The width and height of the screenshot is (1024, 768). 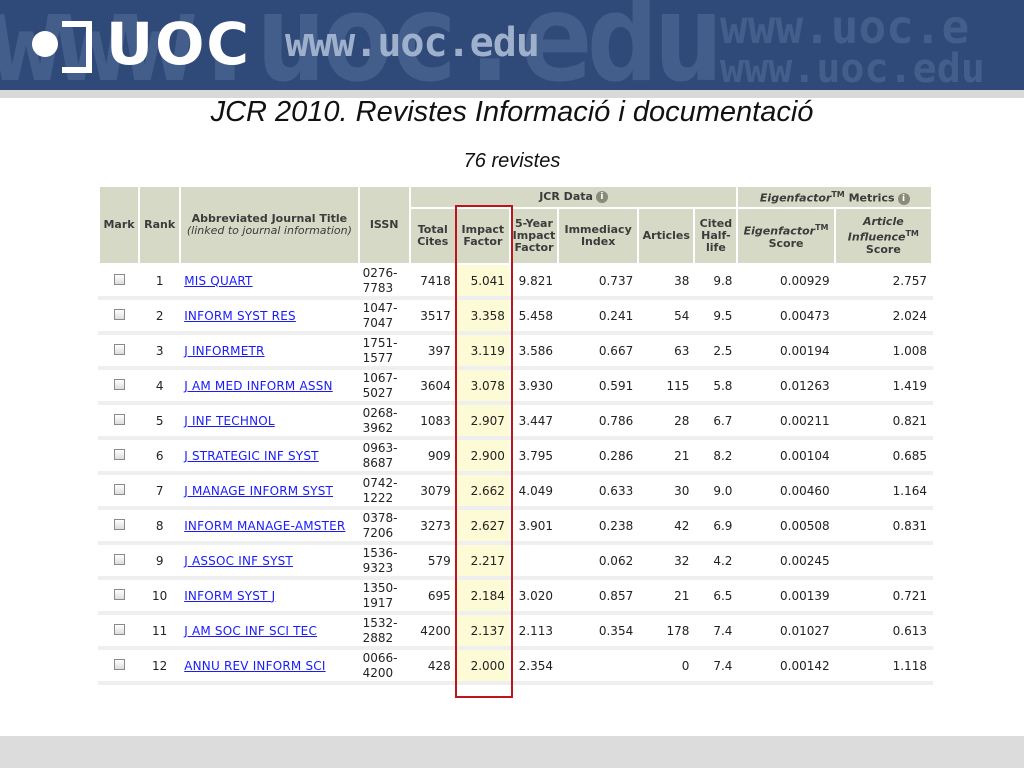 I want to click on journal-link: INFORM MANAGE-AMSTER, so click(x=264, y=526).